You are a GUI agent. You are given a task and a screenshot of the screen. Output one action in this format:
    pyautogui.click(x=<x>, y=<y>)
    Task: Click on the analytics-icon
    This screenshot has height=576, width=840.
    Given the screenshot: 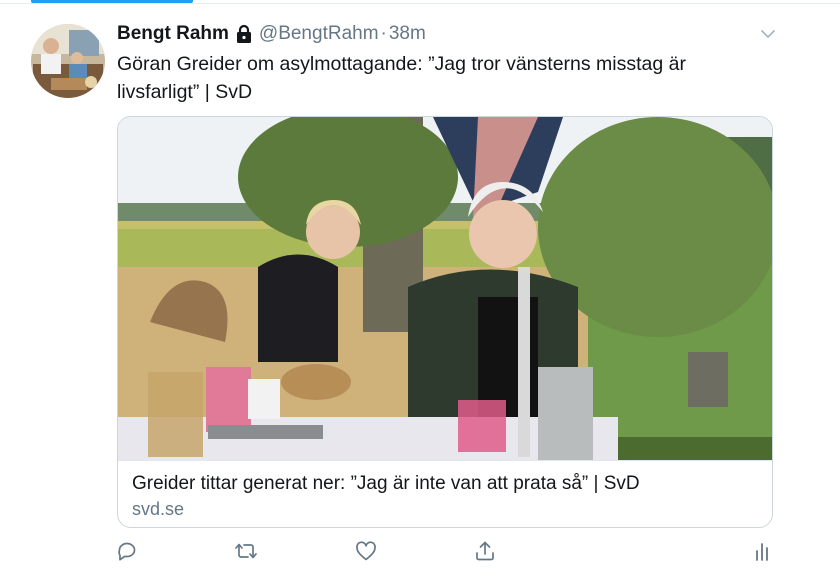 What is the action you would take?
    pyautogui.click(x=762, y=551)
    